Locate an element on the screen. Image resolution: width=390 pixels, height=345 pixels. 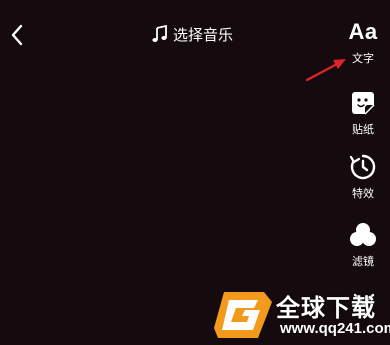
select-music-button: 选择音乐 is located at coordinates (192, 34).